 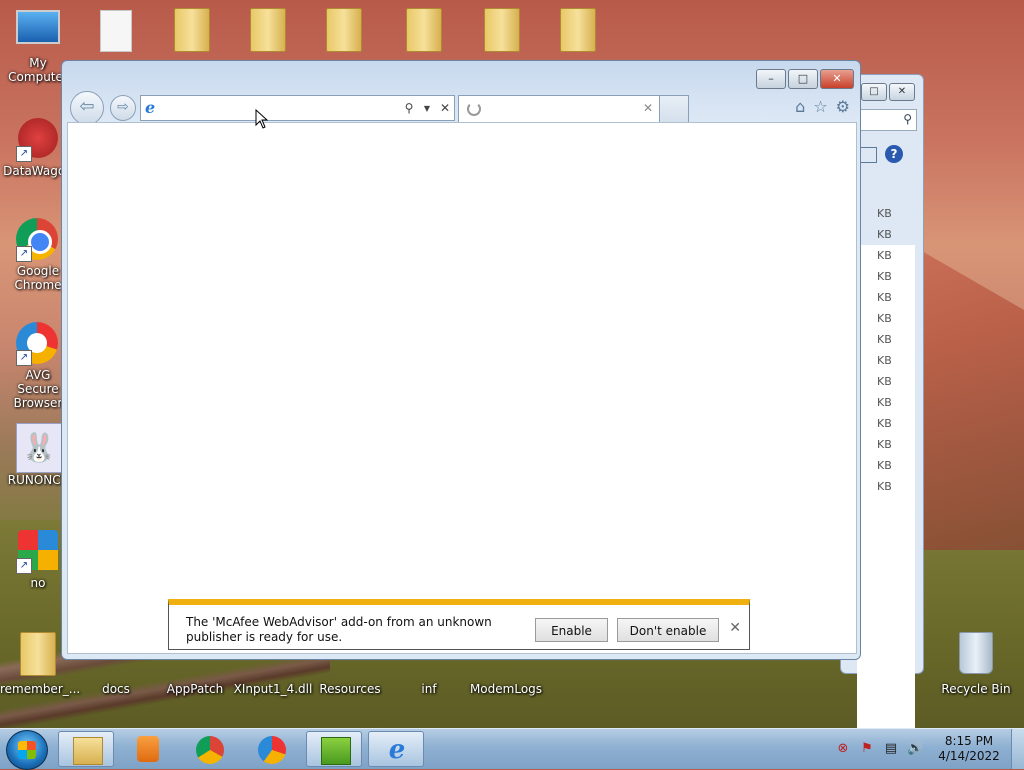 I want to click on gear-icon: ⚙, so click(x=843, y=106).